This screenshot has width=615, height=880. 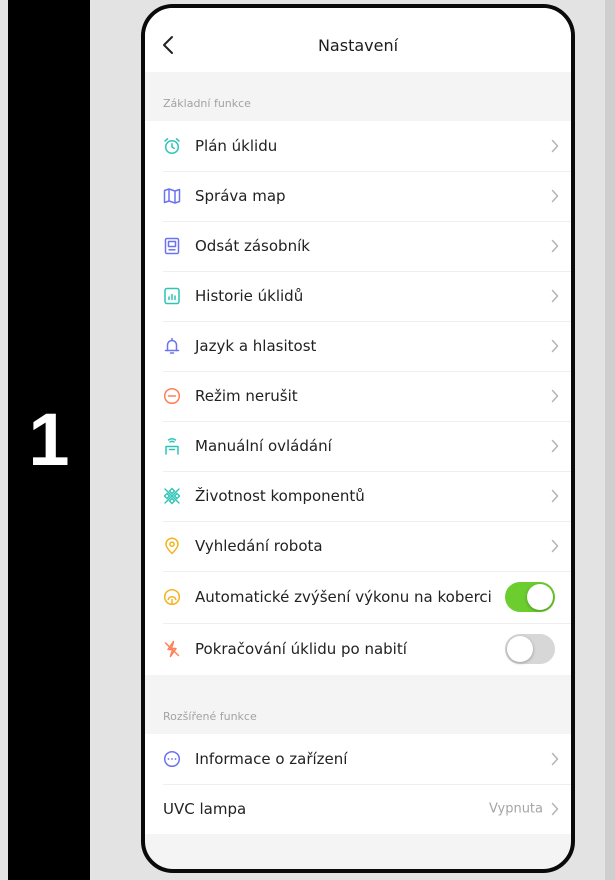 I want to click on header-bar: Nastavení, so click(x=358, y=40).